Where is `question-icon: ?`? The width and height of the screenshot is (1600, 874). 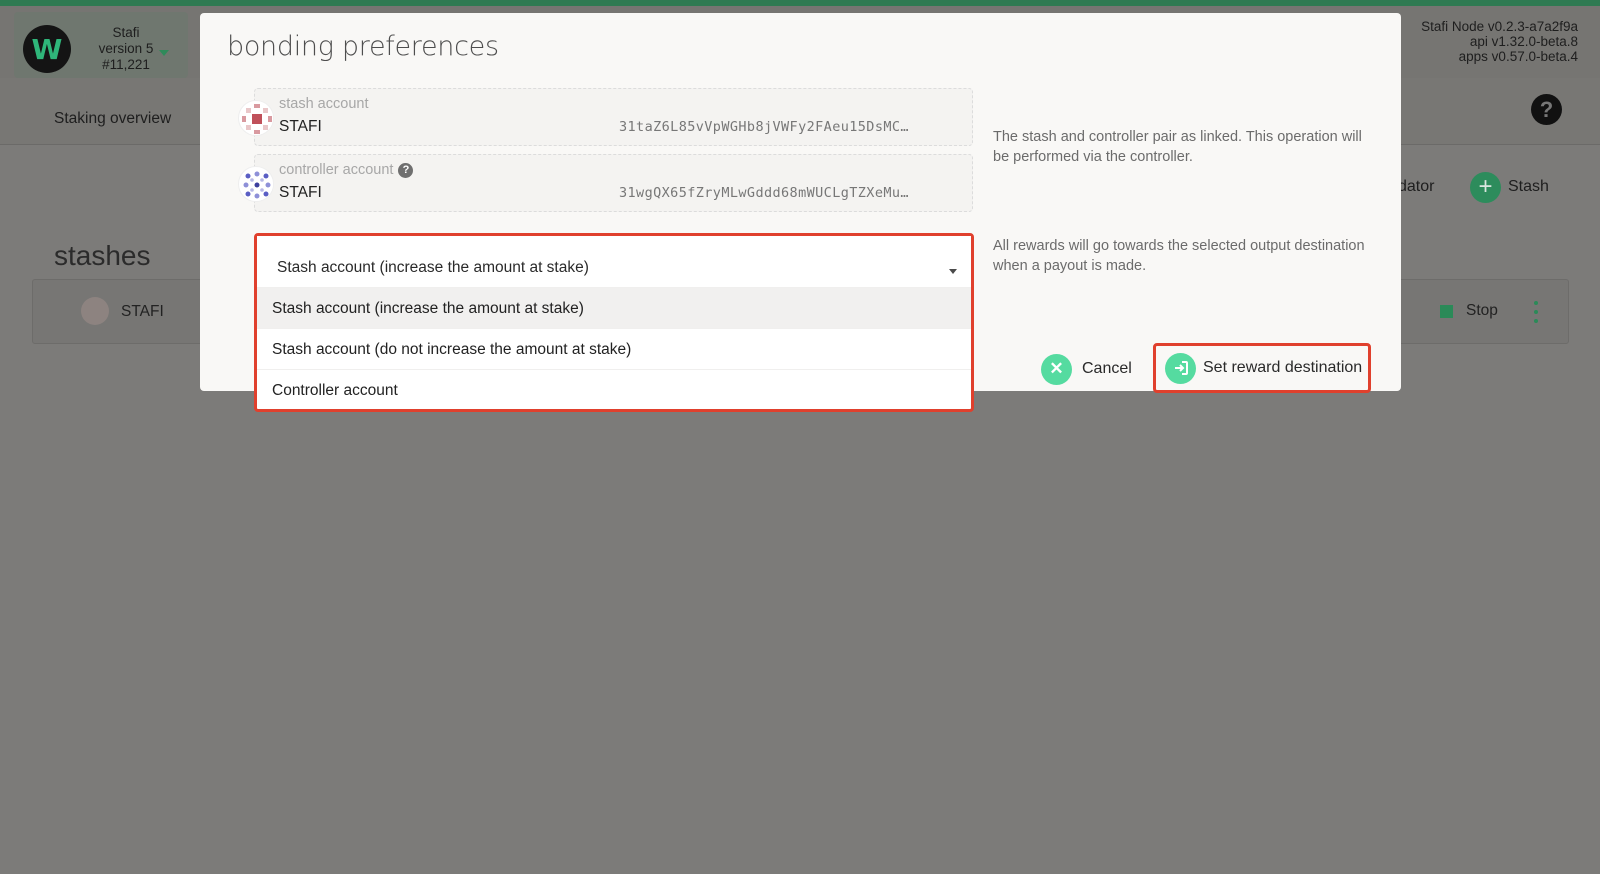
question-icon: ? is located at coordinates (406, 170).